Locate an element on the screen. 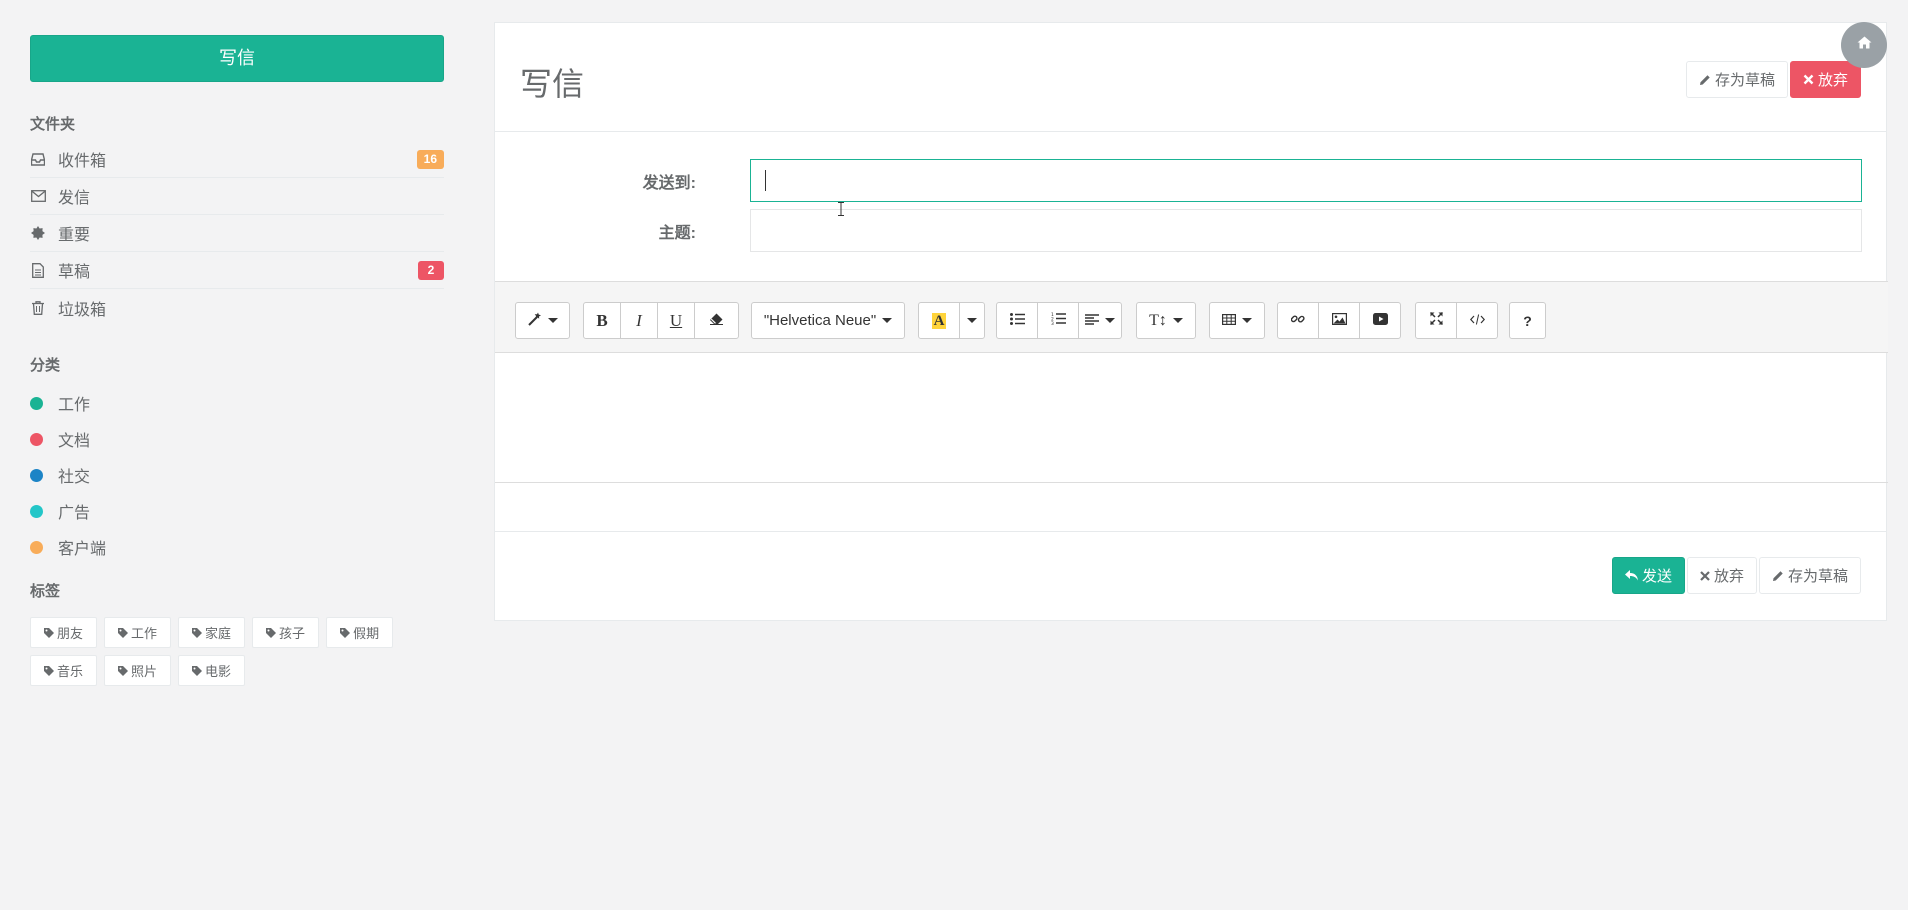  tag-label: 朋友 is located at coordinates (70, 633).